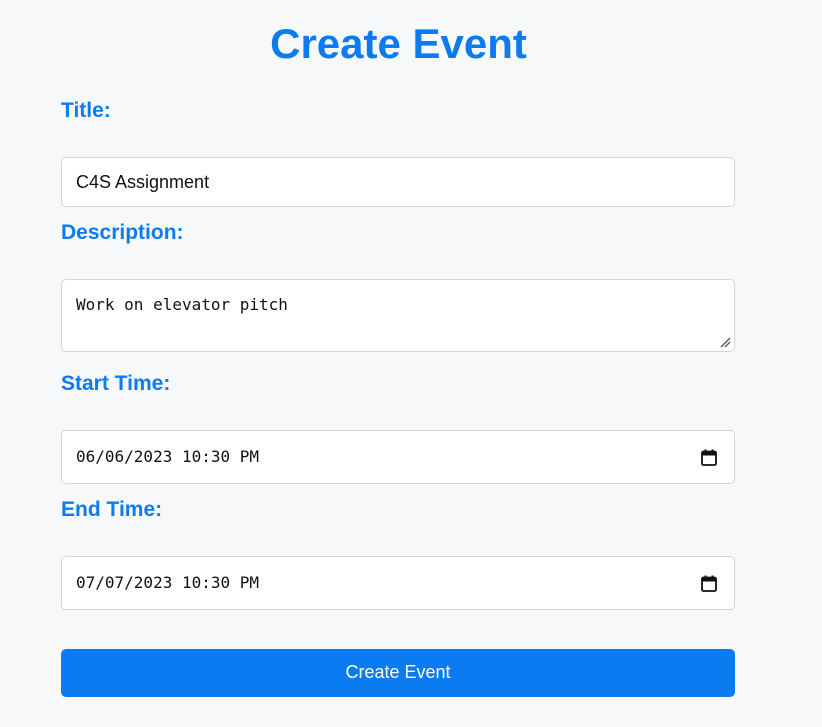 The width and height of the screenshot is (822, 727). What do you see at coordinates (116, 383) in the screenshot?
I see `start-time-label: Start Time:` at bounding box center [116, 383].